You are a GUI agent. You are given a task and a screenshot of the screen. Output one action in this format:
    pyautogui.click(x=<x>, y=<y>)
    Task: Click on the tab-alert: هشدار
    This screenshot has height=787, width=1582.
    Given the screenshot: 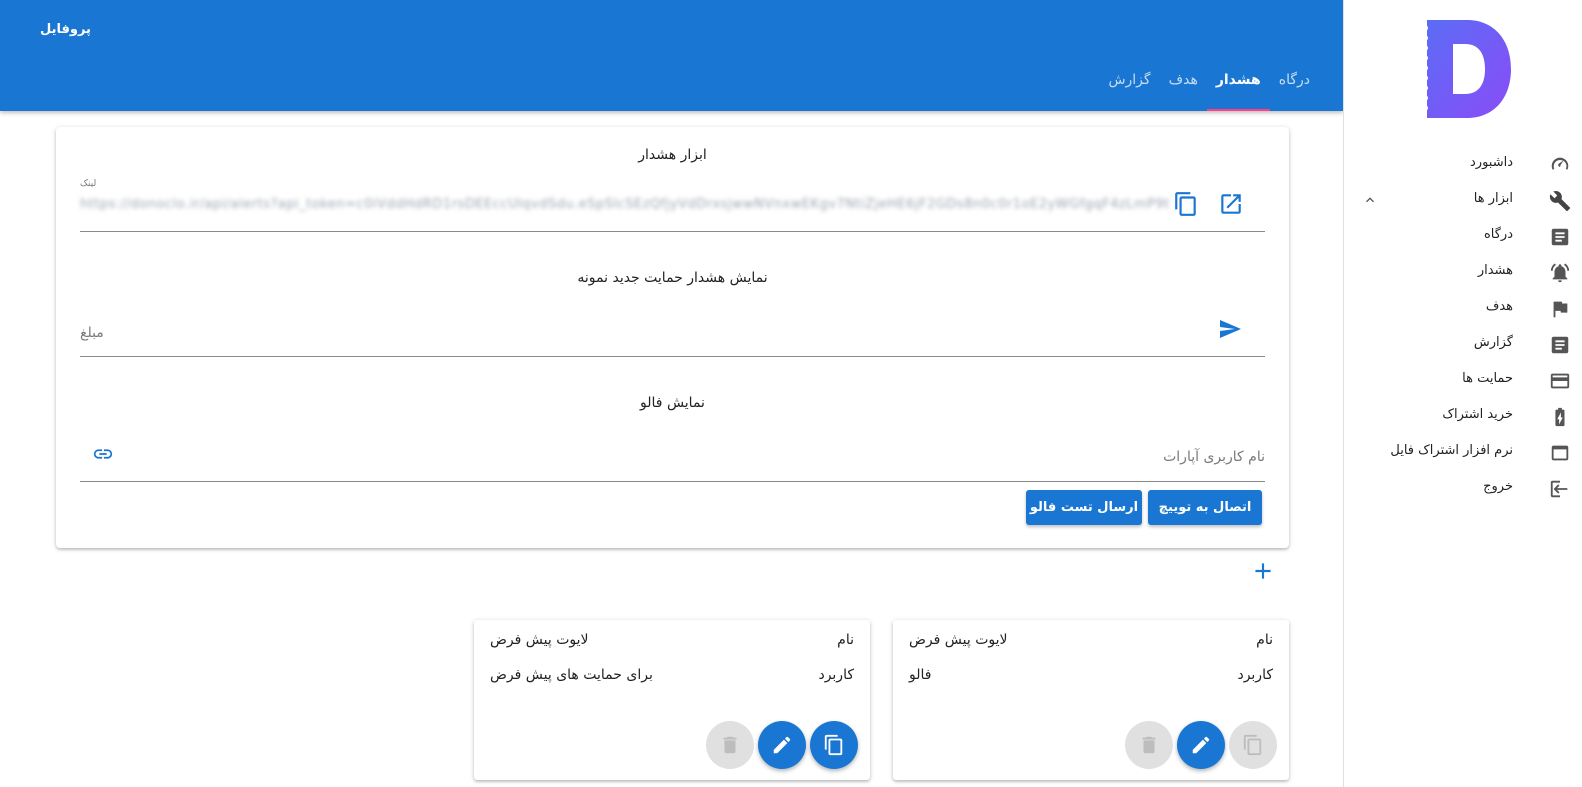 What is the action you would take?
    pyautogui.click(x=1238, y=86)
    